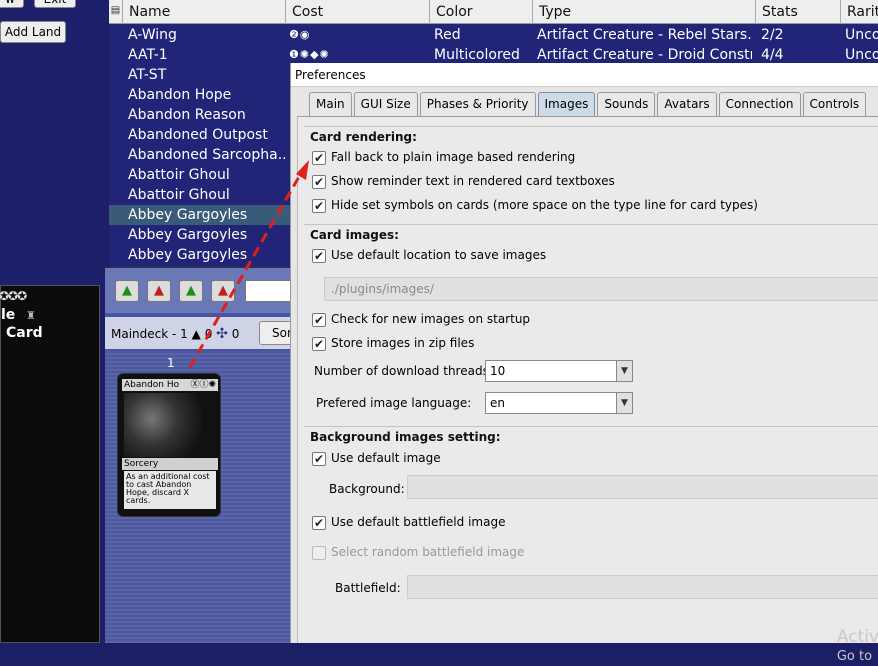  I want to click on tab-gui-size: GUI Size, so click(385, 104).